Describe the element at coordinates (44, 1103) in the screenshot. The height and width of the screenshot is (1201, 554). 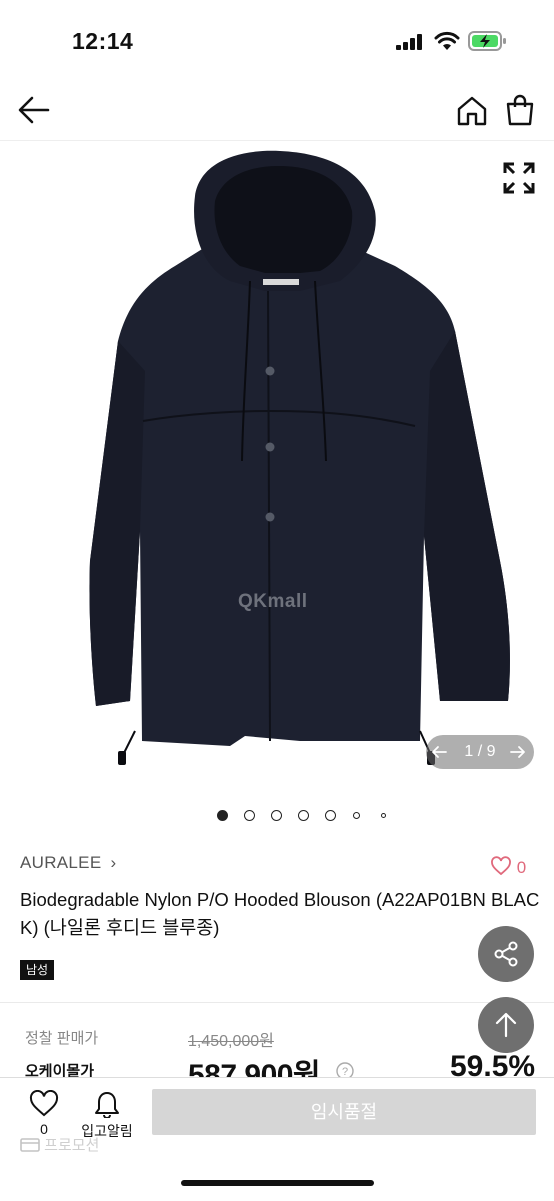
I see `heart-outline-icon` at that location.